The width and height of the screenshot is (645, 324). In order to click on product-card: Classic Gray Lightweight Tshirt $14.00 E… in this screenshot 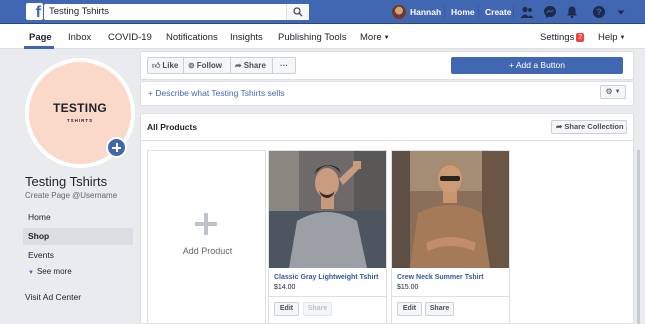, I will do `click(327, 237)`.